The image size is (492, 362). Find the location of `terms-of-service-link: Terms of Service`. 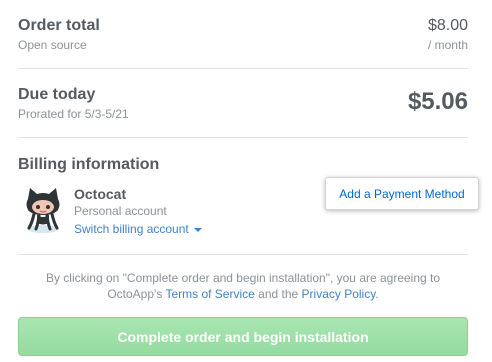

terms-of-service-link: Terms of Service is located at coordinates (209, 294).